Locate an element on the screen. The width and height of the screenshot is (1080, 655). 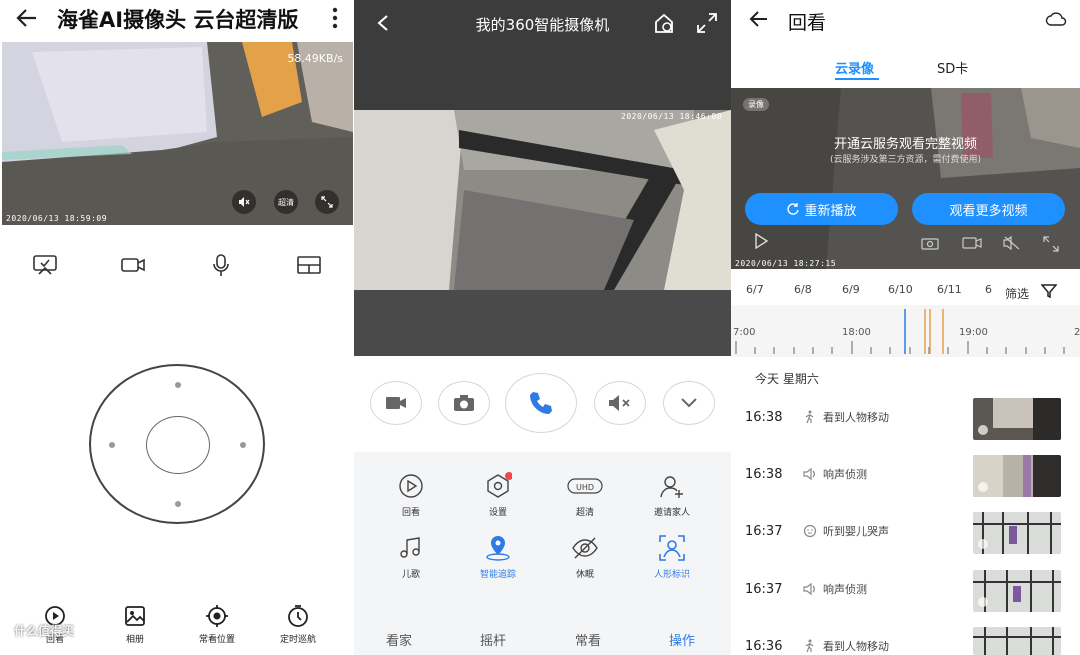
page-title: 海雀AI摄像头 云台超清版 is located at coordinates (178, 20).